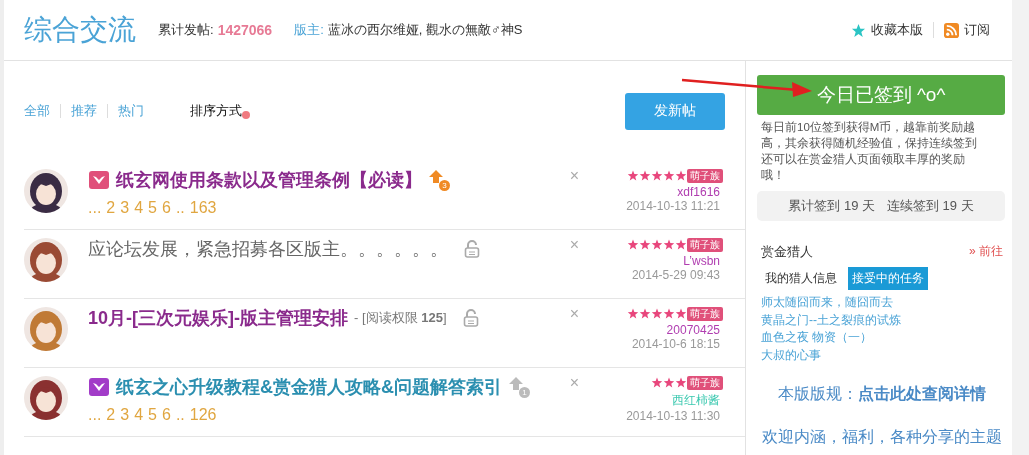 Image resolution: width=1029 pixels, height=455 pixels. Describe the element at coordinates (425, 30) in the screenshot. I see `moderator-names: 蓝冰の西尔维娅, 觀水の無敵♂神S` at that location.